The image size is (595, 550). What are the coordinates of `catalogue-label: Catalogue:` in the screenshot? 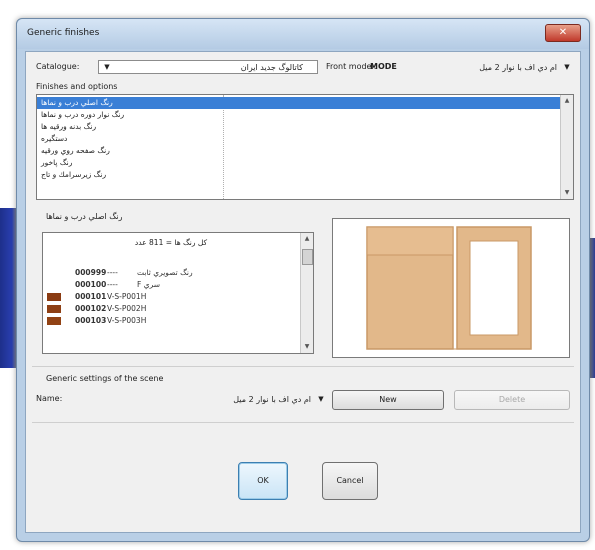 It's located at (58, 66).